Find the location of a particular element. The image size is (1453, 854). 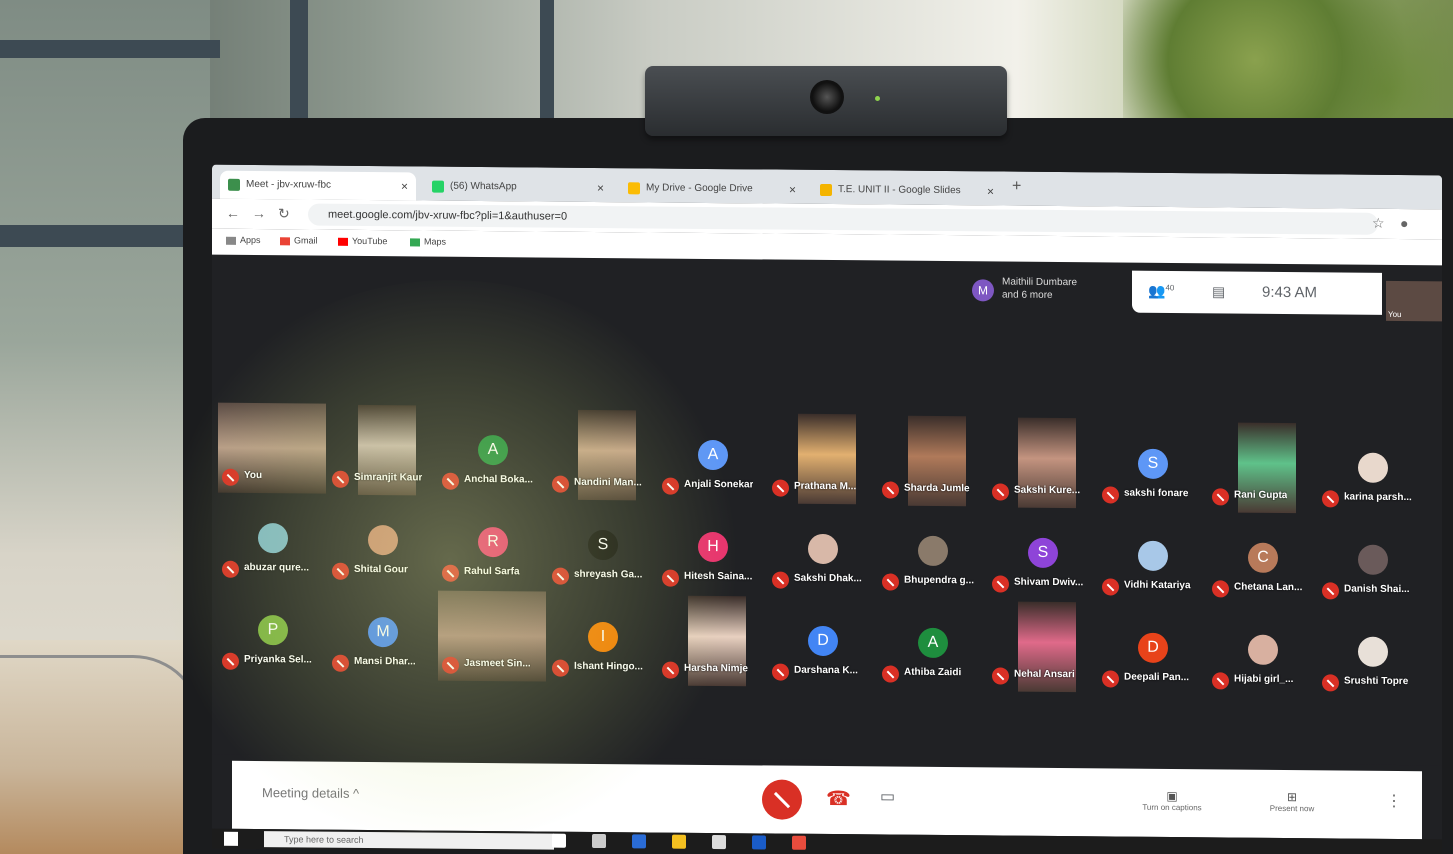

hangup-icon: ☎ is located at coordinates (838, 798).